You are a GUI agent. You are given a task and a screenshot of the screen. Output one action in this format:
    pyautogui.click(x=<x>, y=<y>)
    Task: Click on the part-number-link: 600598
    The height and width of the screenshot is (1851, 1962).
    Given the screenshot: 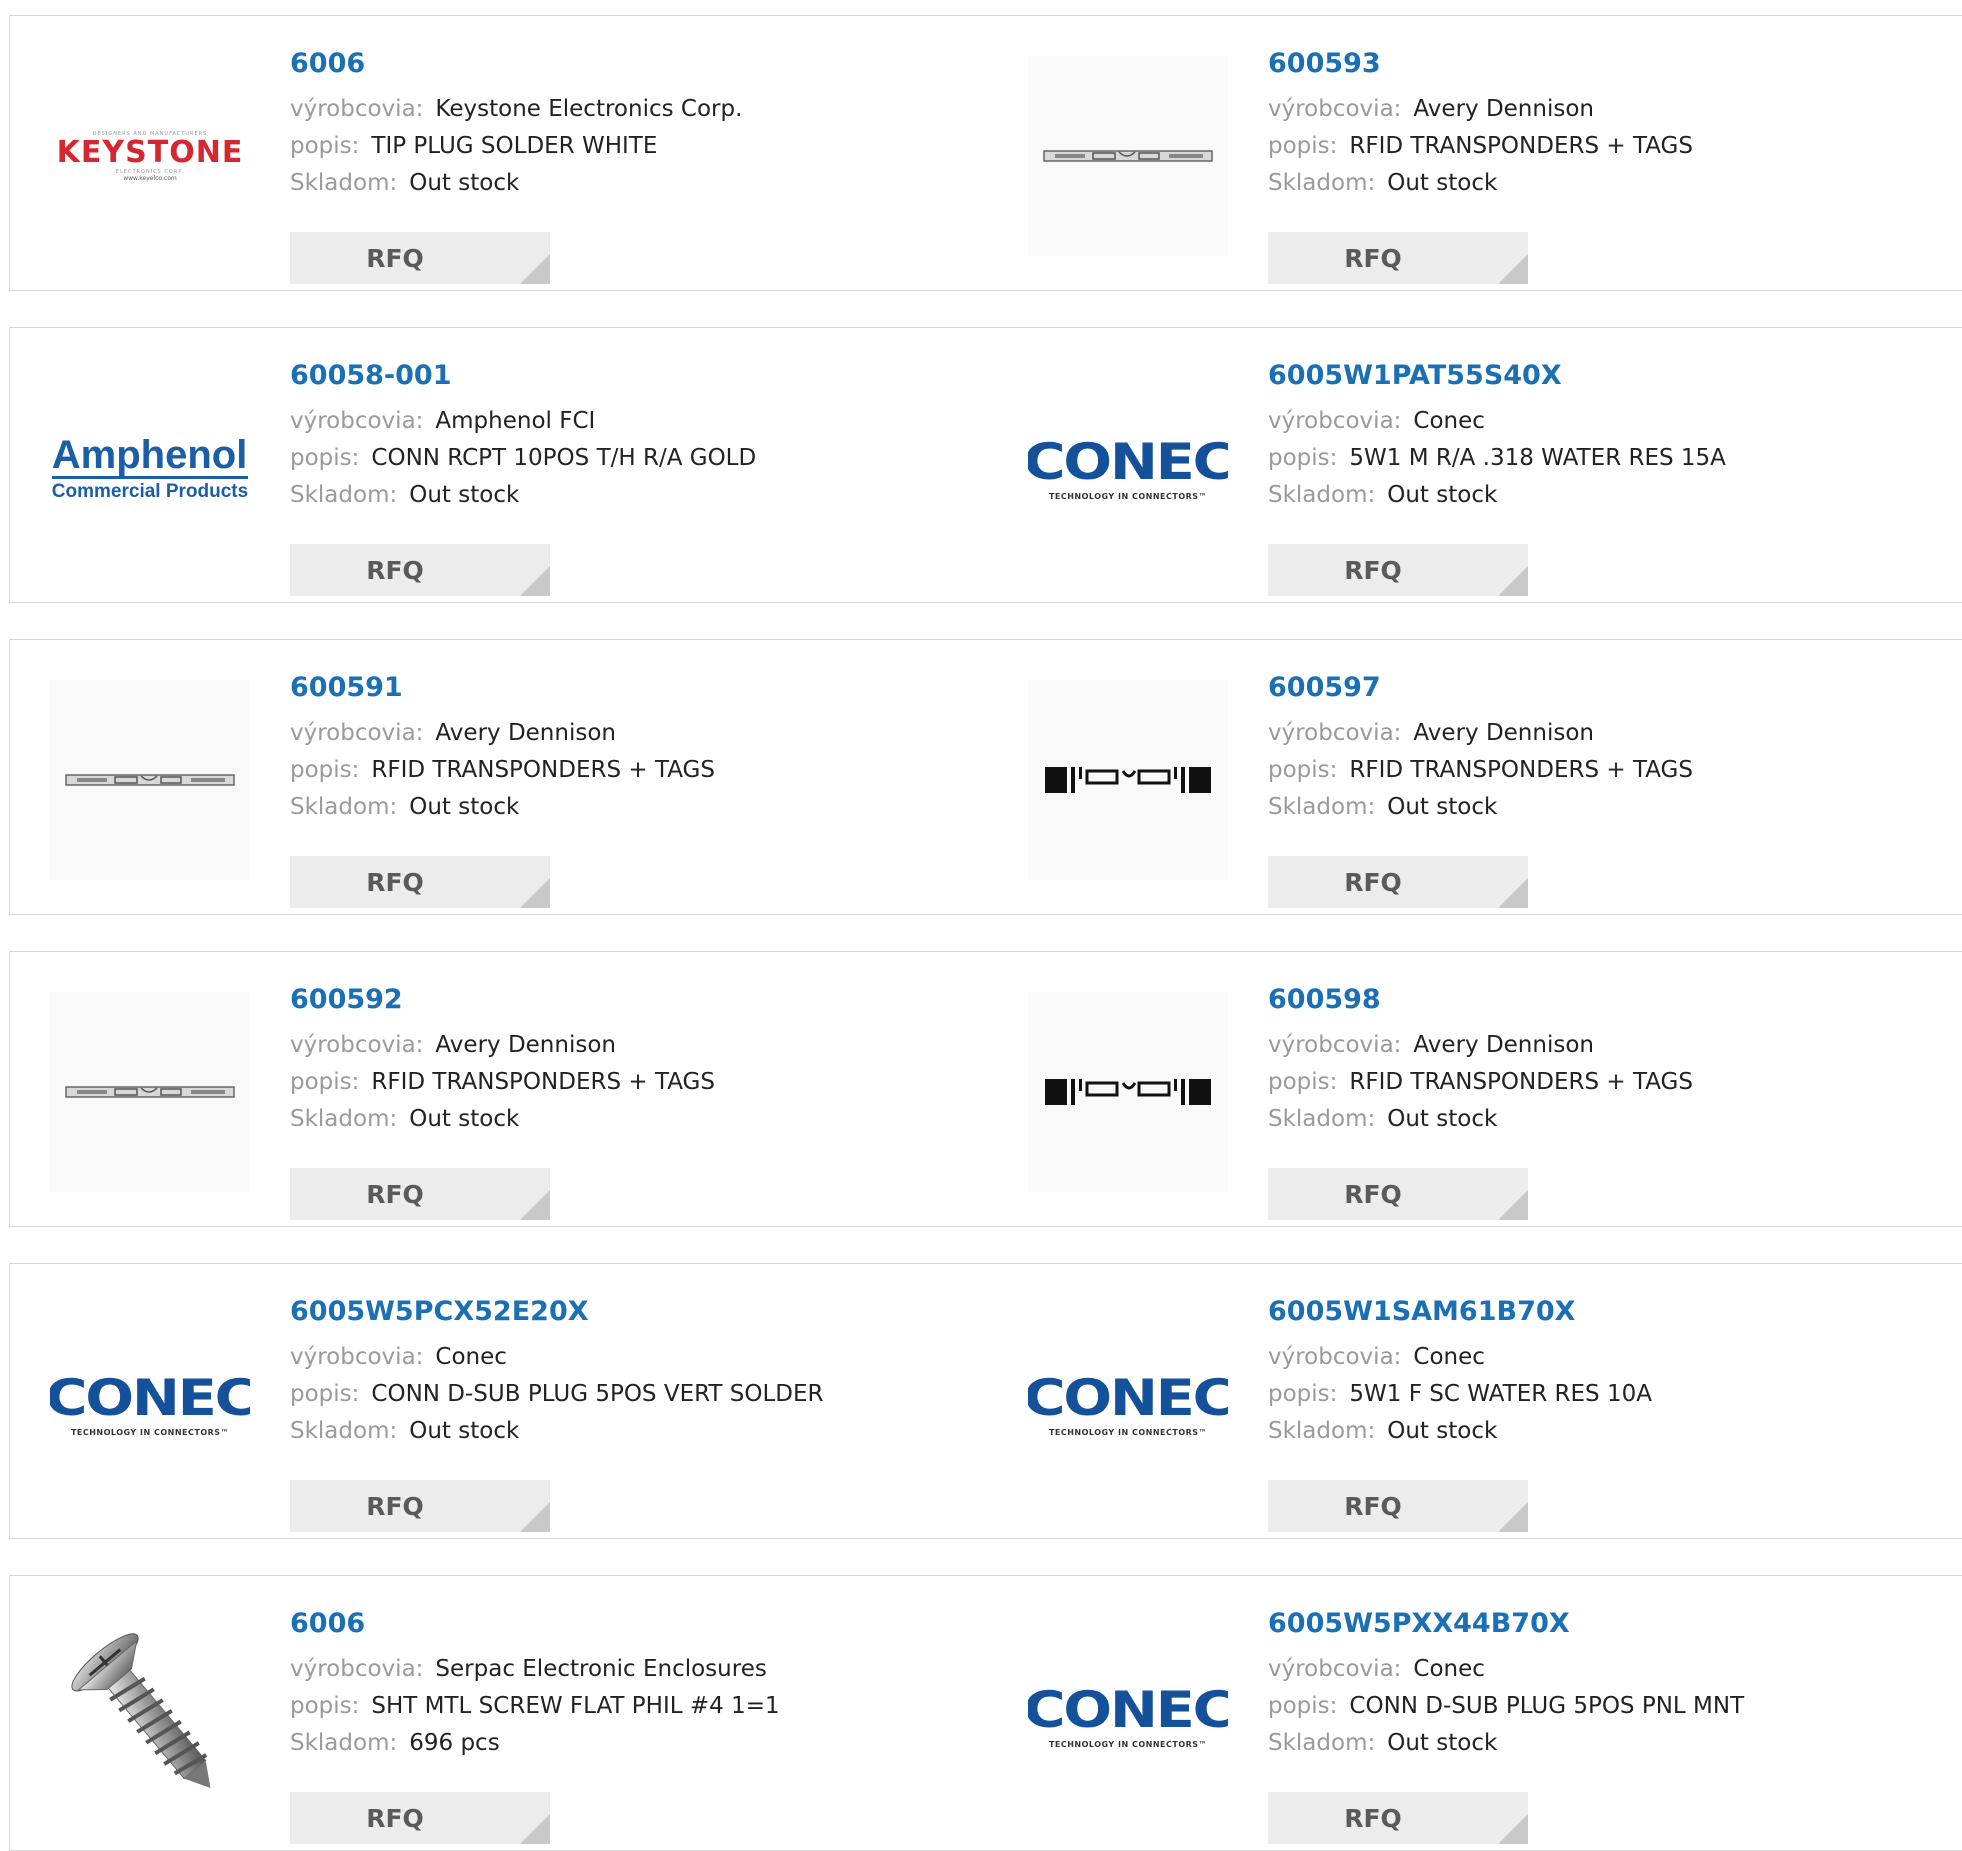 What is the action you would take?
    pyautogui.click(x=1480, y=1000)
    